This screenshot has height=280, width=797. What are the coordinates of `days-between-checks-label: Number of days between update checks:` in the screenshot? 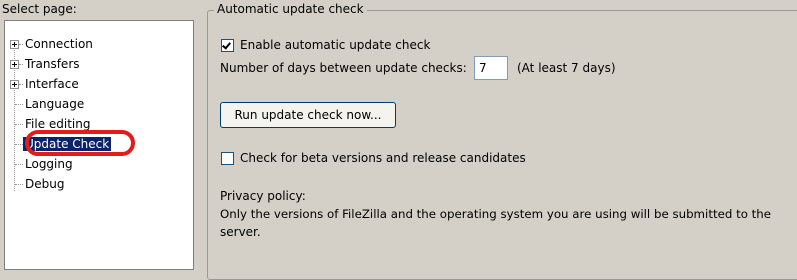 It's located at (343, 68).